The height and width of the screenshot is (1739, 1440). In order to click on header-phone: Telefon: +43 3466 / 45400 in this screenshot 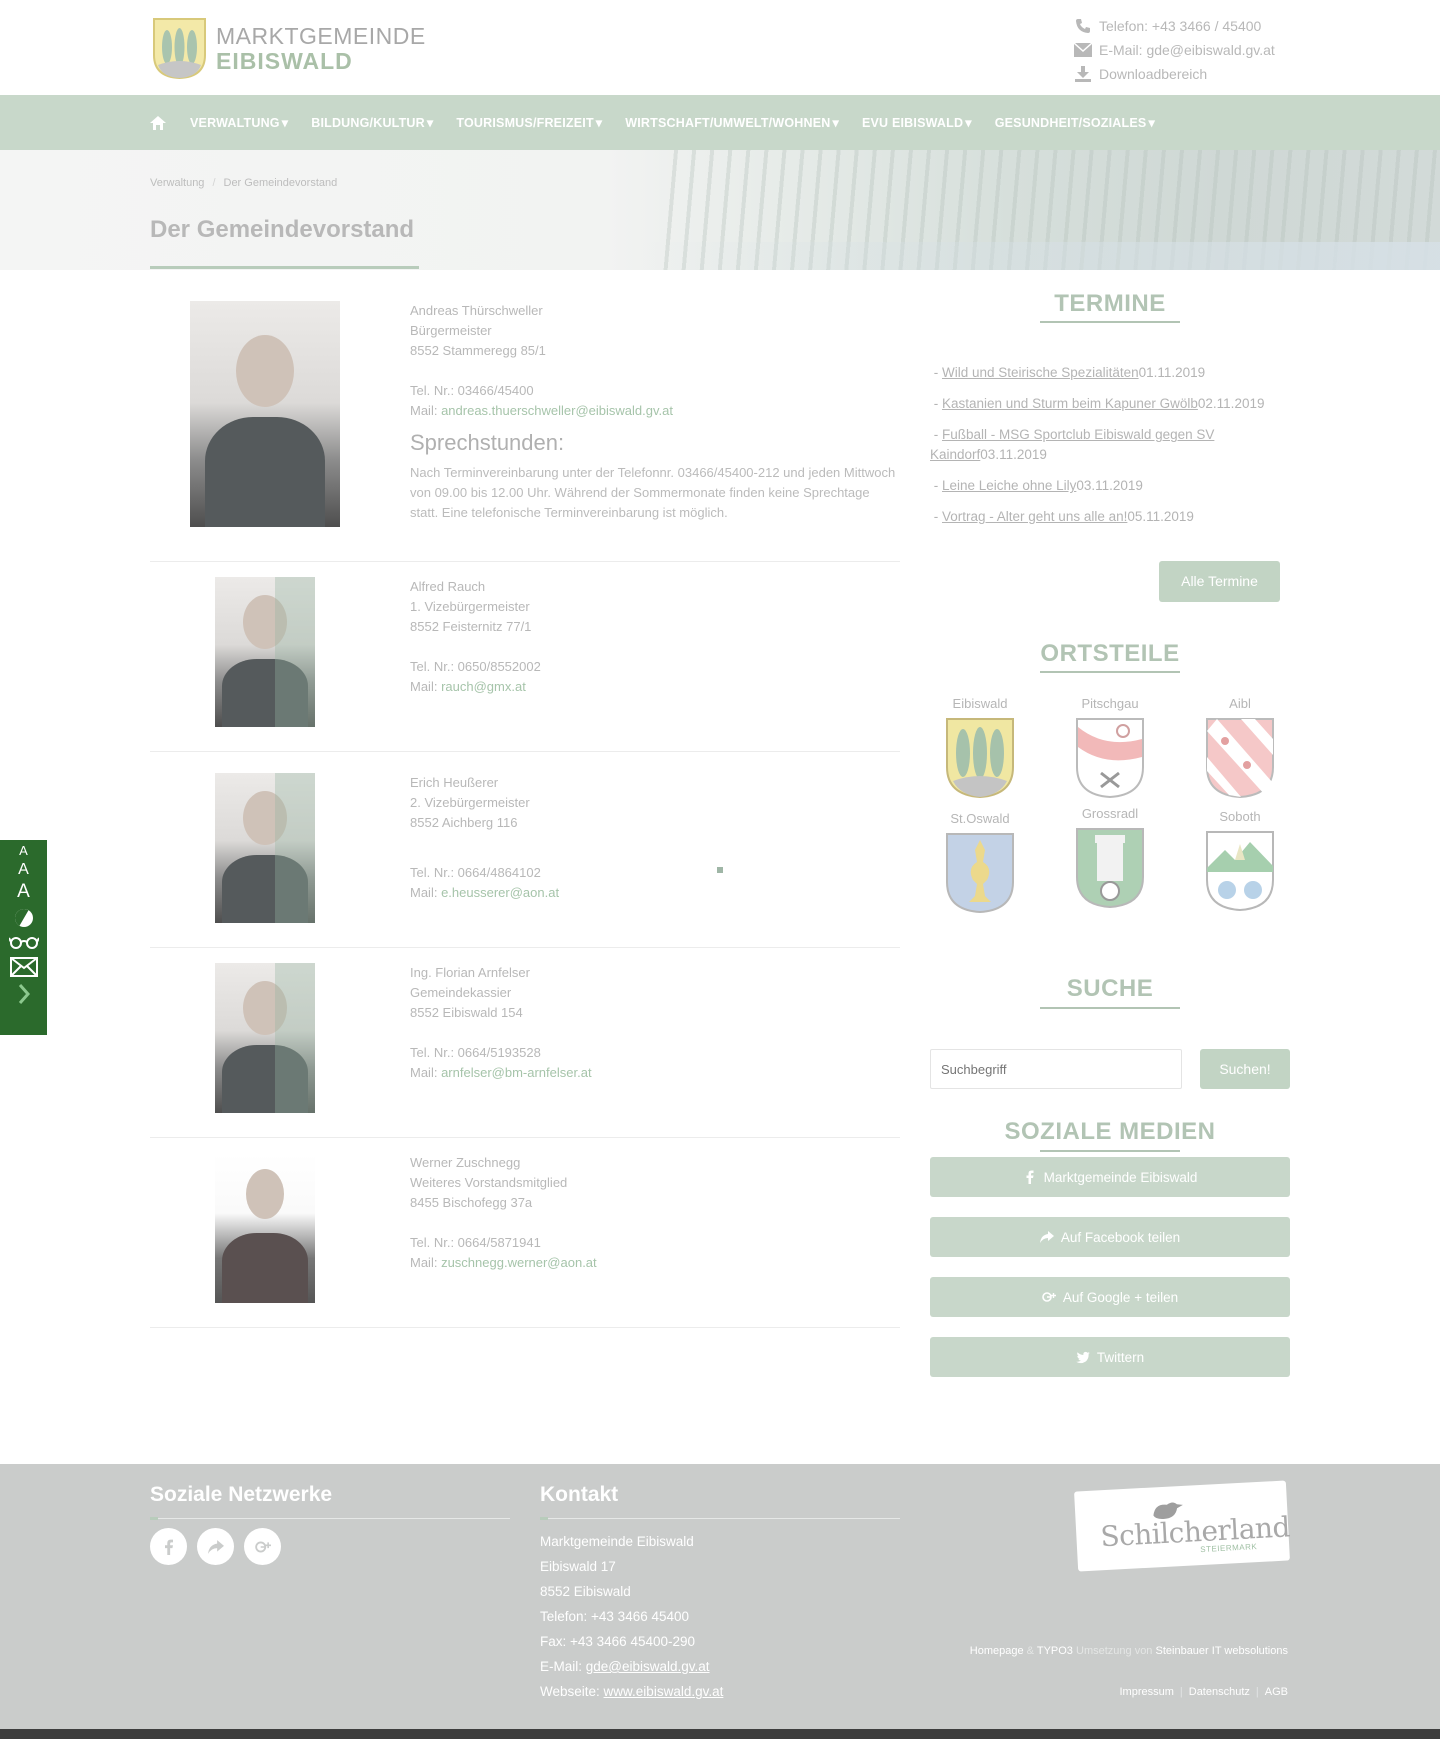, I will do `click(1174, 26)`.